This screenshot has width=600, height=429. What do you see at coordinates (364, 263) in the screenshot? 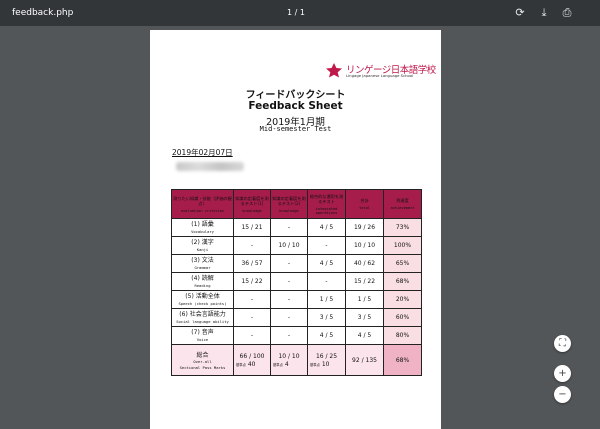
I see `cell-total: 40 / 62` at bounding box center [364, 263].